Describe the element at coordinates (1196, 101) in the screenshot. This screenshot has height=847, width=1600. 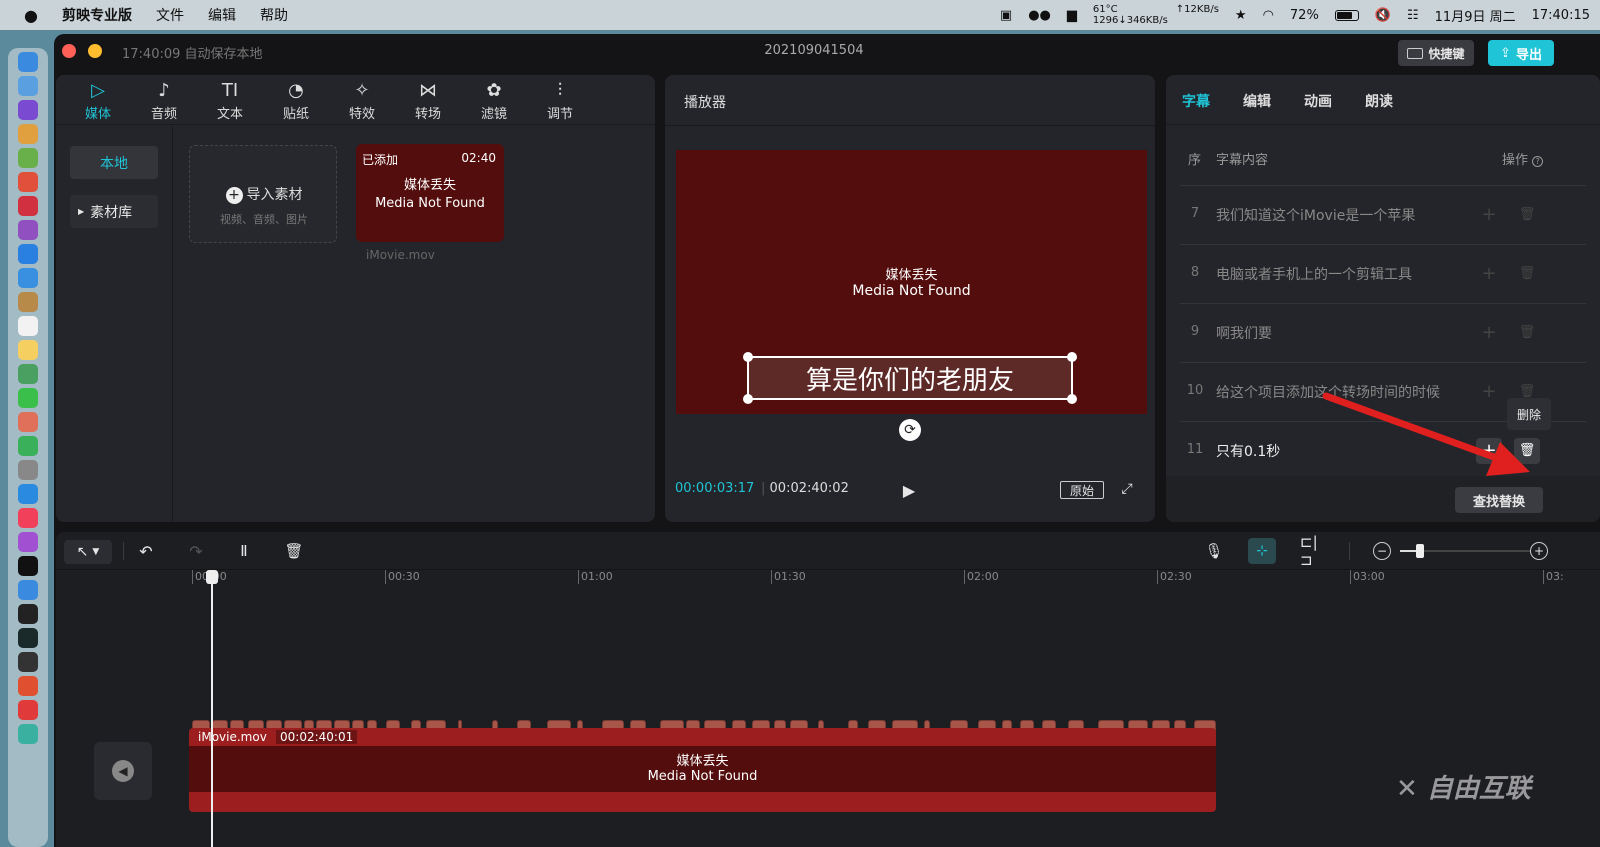
I see `tab-subtitle: 字幕` at that location.